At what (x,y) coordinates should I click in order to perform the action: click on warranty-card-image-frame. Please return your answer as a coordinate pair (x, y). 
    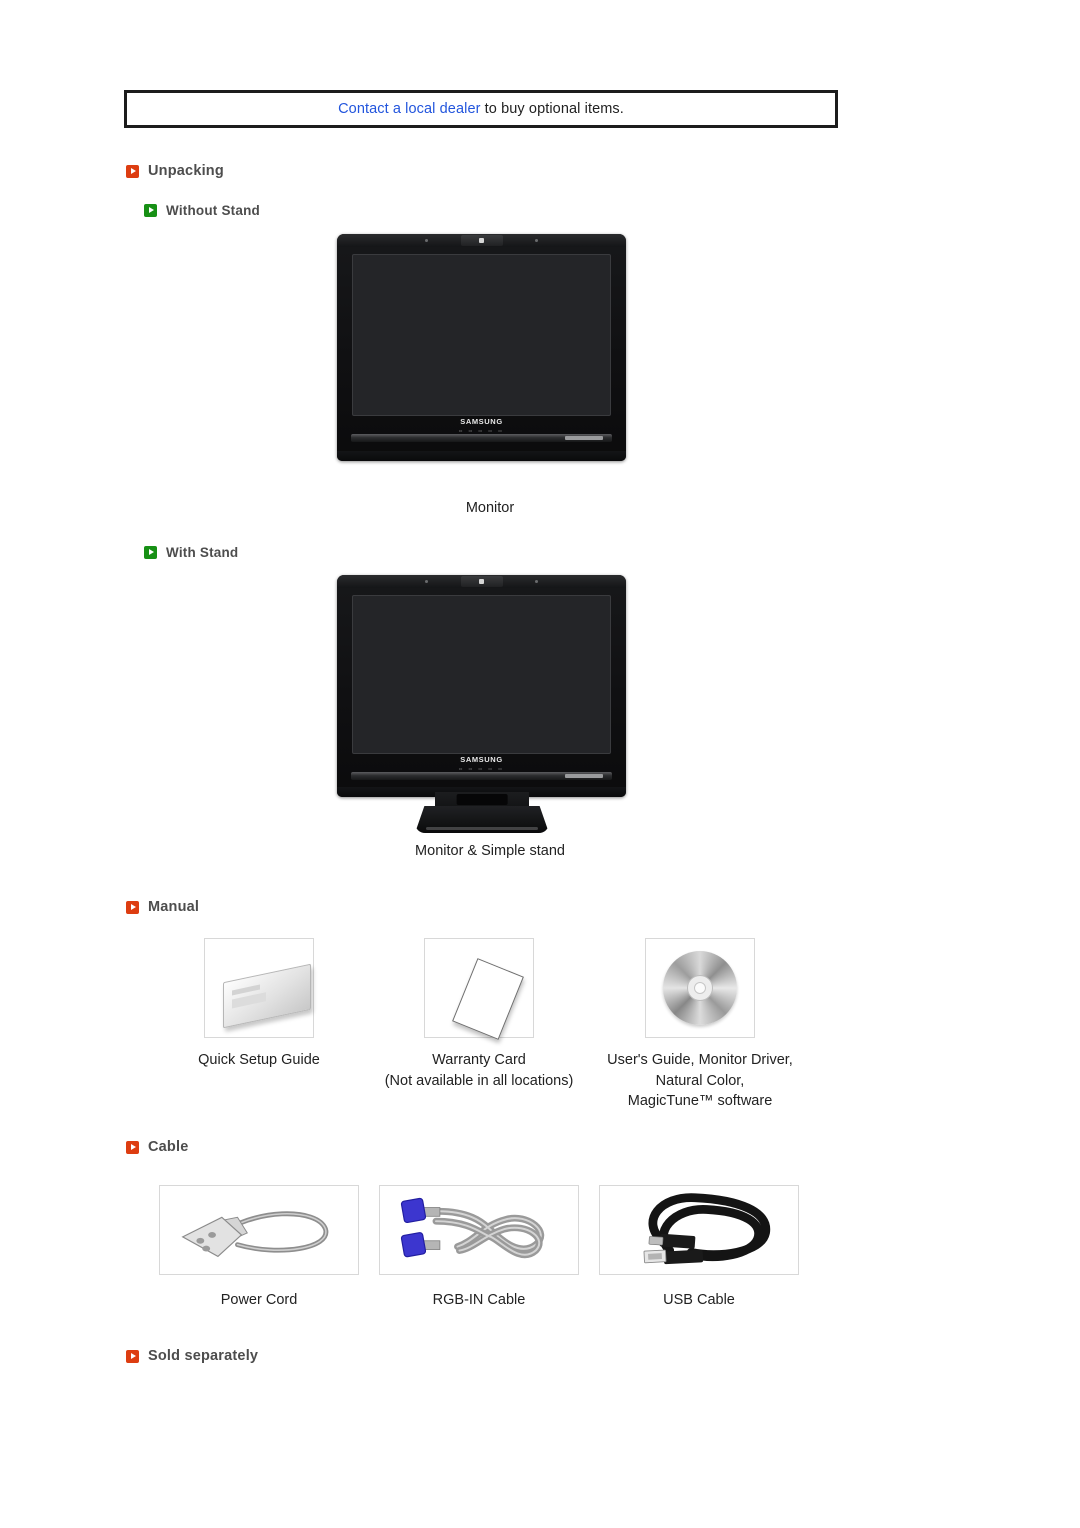
    Looking at the image, I should click on (479, 989).